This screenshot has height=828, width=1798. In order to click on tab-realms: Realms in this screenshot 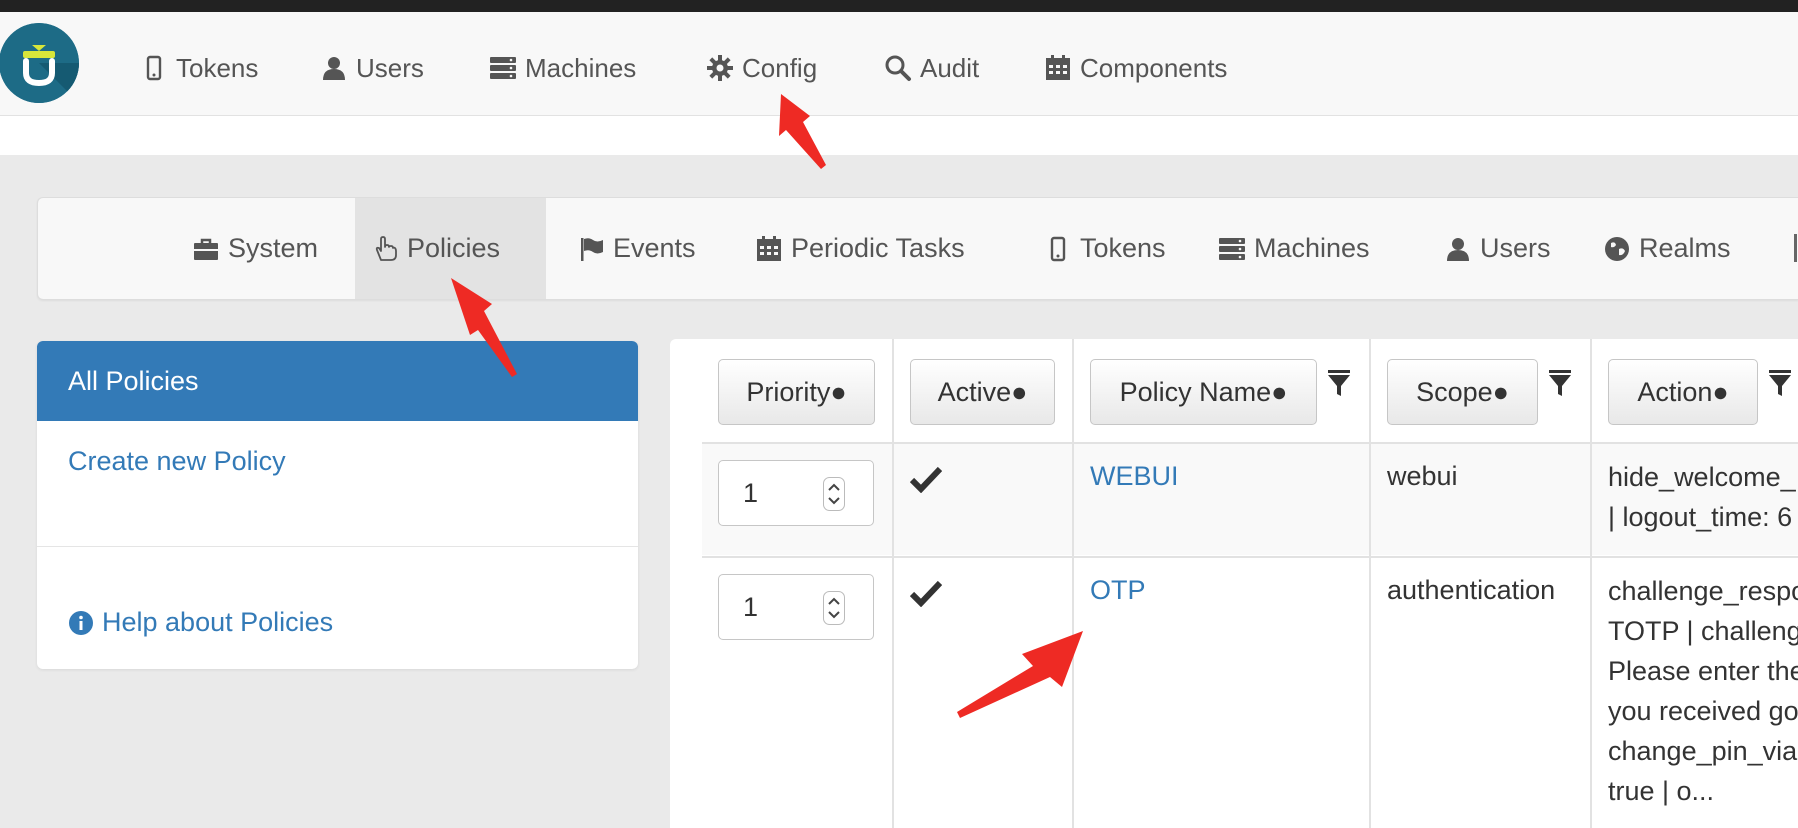, I will do `click(1667, 248)`.